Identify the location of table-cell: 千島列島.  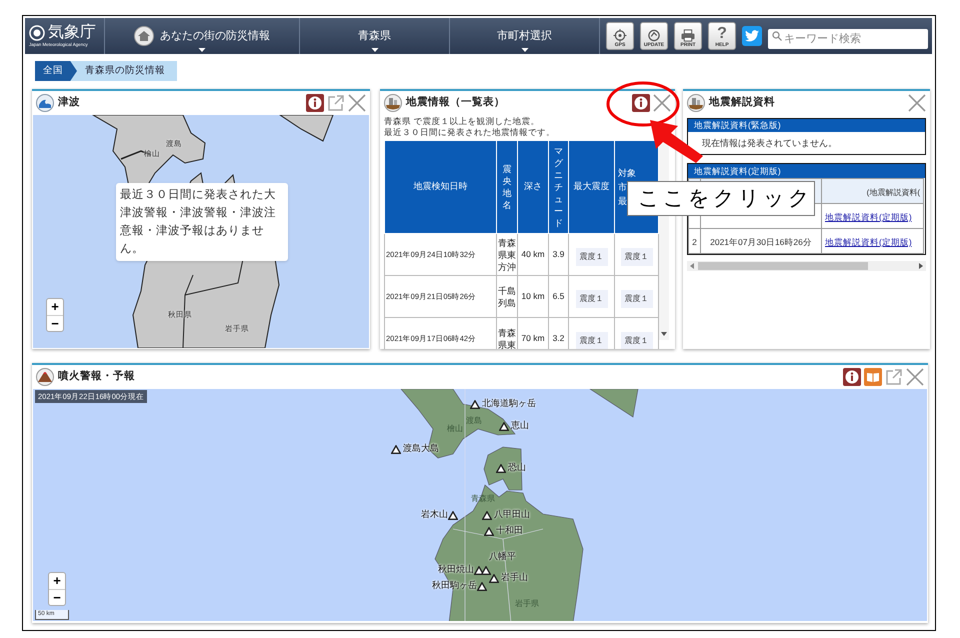
(507, 297).